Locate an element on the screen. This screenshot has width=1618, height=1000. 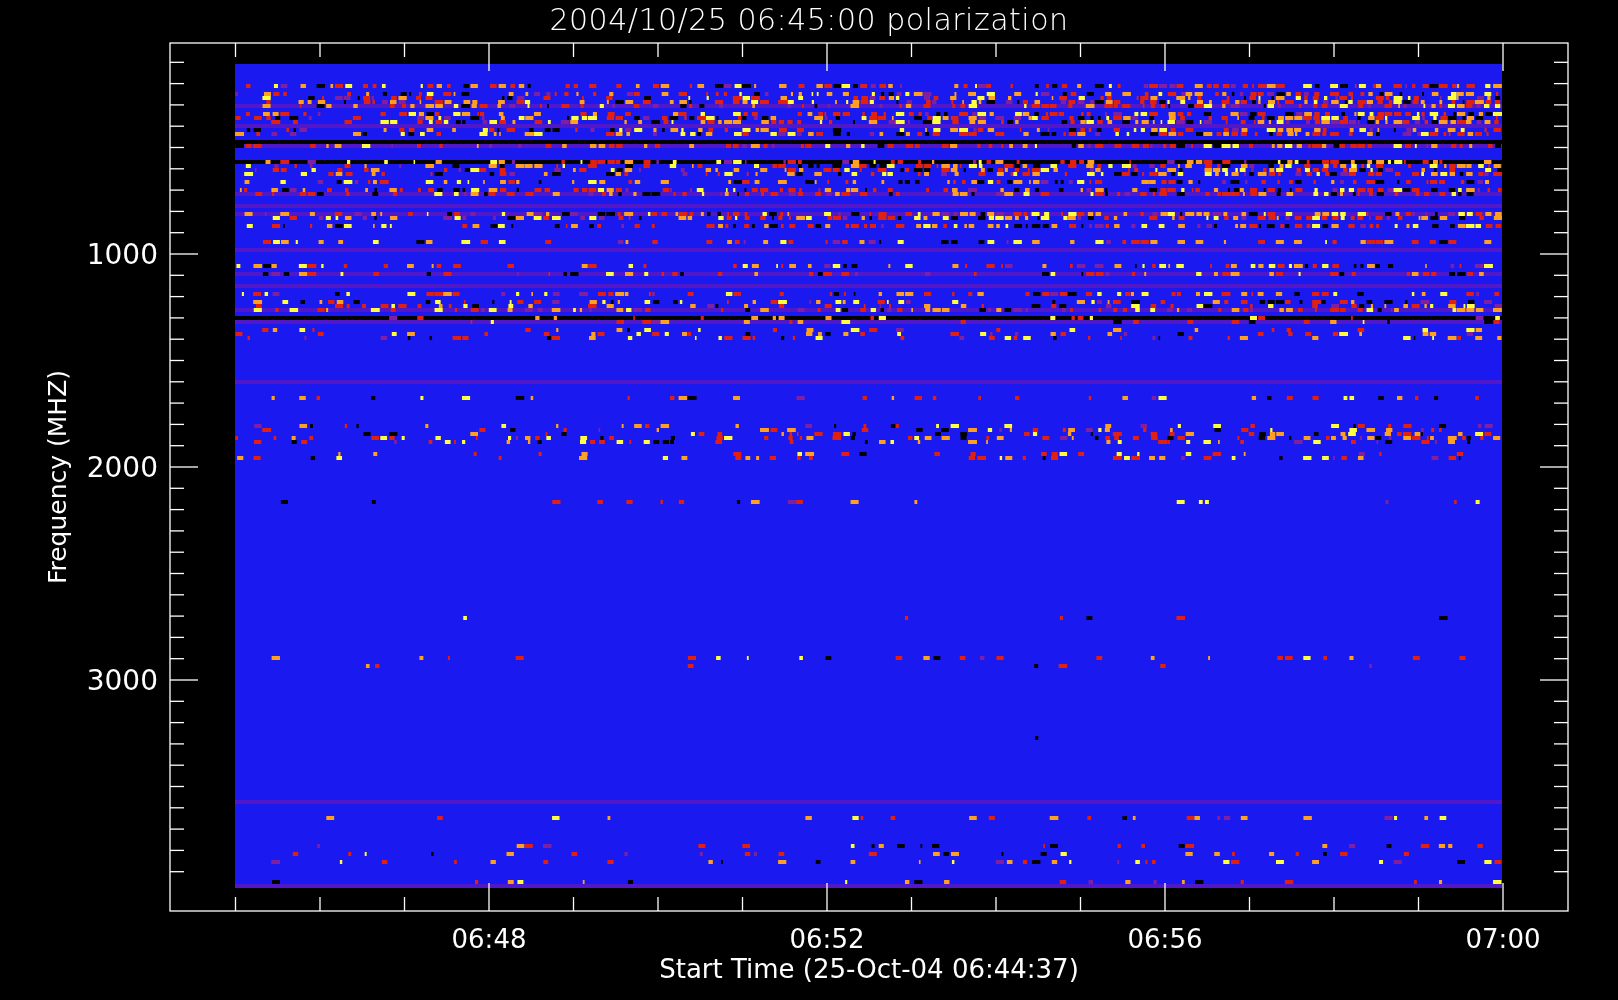
x-tick-label: 06:56 is located at coordinates (1165, 939).